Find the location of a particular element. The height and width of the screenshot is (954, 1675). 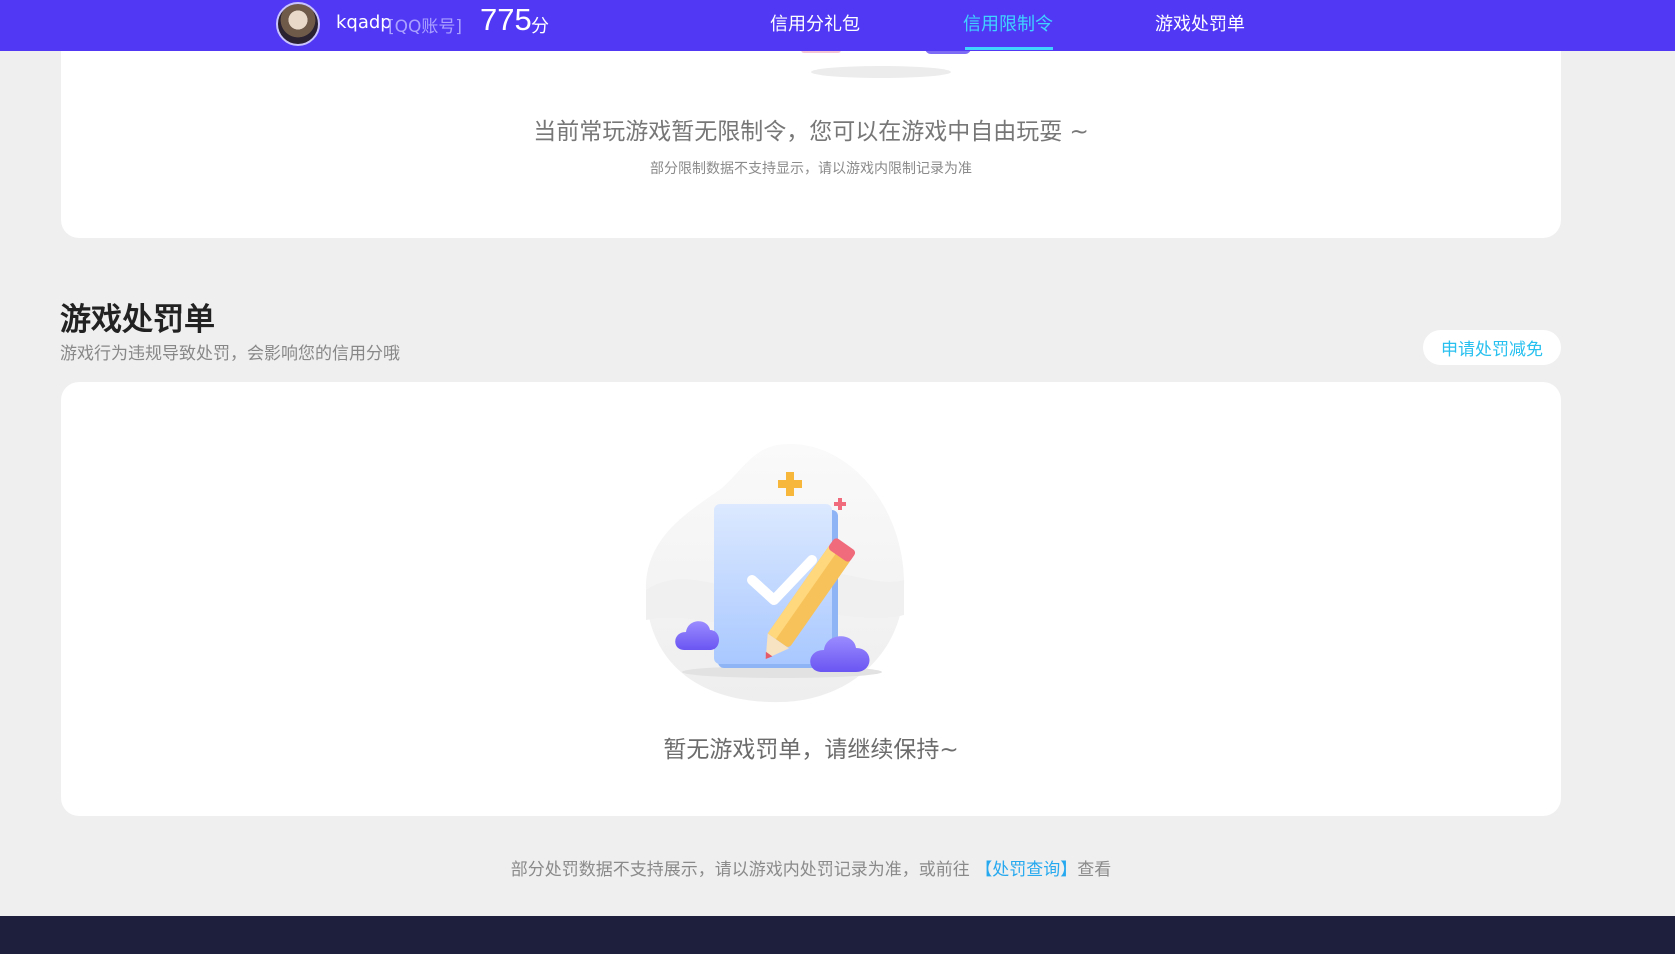

account-type-label: [QQ账号] is located at coordinates (425, 27).